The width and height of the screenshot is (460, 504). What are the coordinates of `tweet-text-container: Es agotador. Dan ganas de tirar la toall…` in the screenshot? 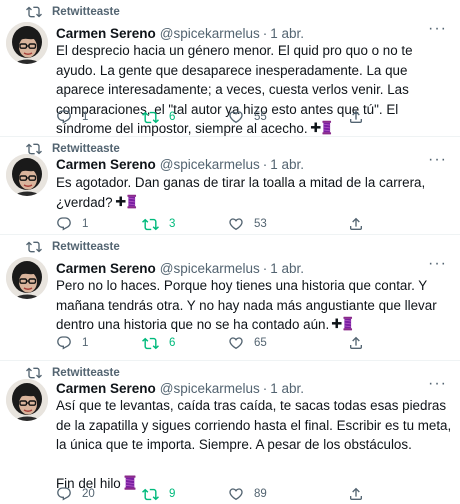 It's located at (254, 192).